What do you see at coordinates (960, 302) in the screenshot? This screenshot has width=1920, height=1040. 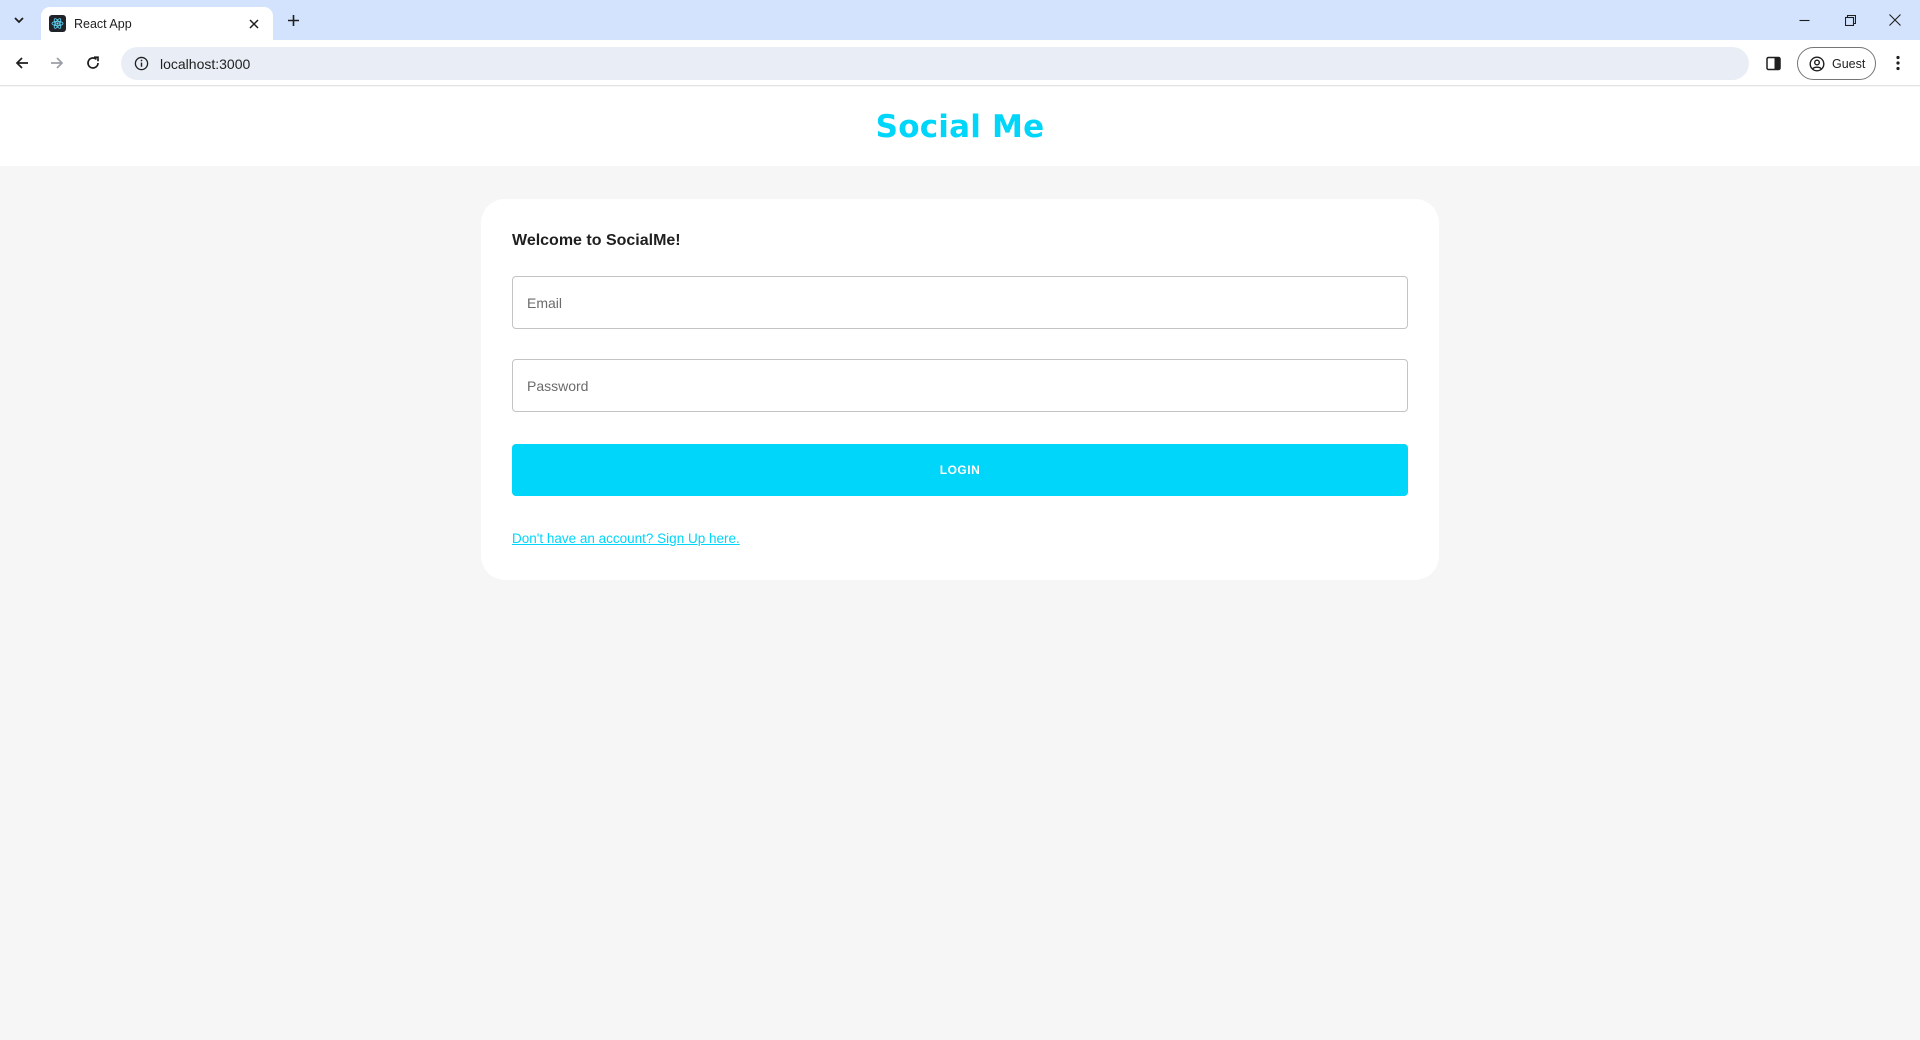 I see `email-field` at bounding box center [960, 302].